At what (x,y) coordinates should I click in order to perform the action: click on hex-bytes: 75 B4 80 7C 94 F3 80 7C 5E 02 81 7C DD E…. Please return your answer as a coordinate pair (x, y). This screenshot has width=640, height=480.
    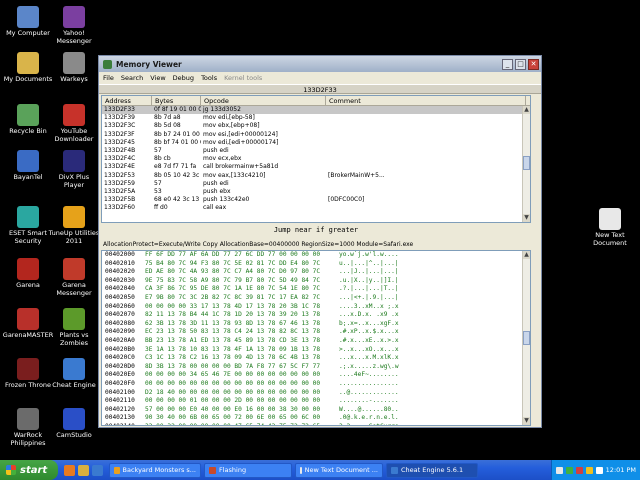
    Looking at the image, I should click on (233, 263).